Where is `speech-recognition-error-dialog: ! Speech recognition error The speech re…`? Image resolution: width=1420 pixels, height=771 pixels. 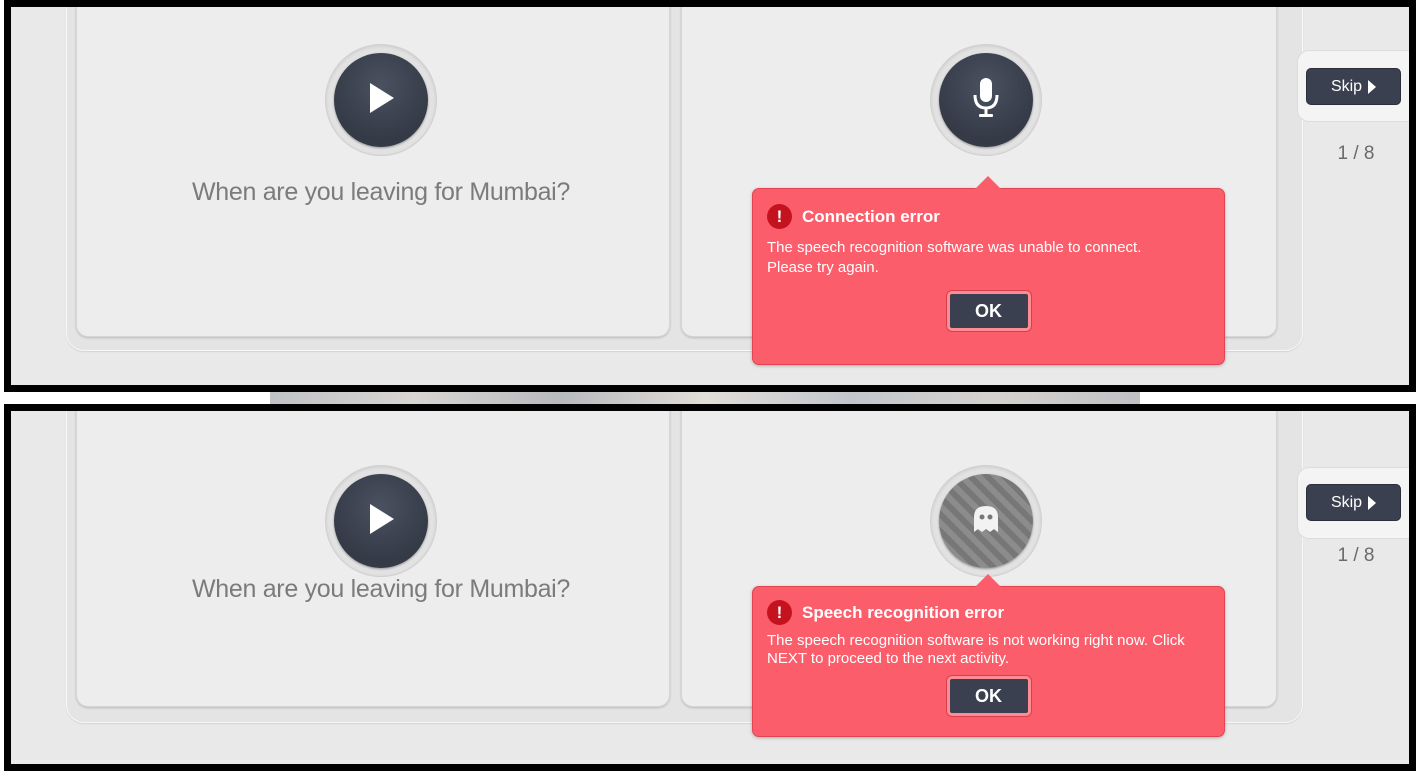
speech-recognition-error-dialog: ! Speech recognition error The speech re… is located at coordinates (988, 655).